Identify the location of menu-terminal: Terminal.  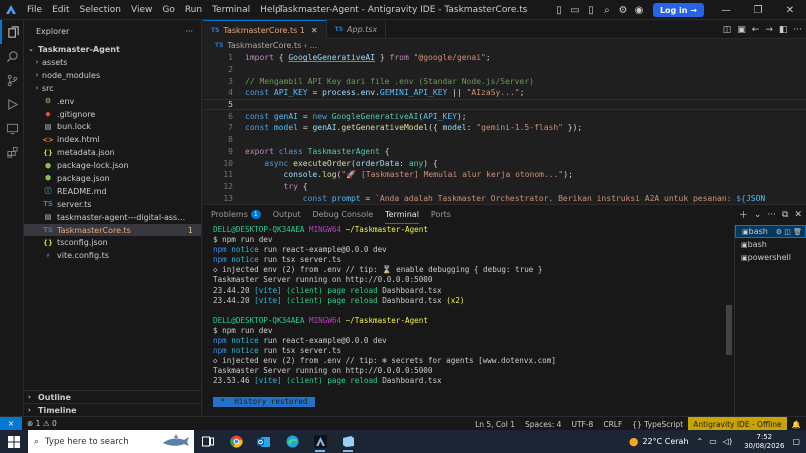
(231, 10).